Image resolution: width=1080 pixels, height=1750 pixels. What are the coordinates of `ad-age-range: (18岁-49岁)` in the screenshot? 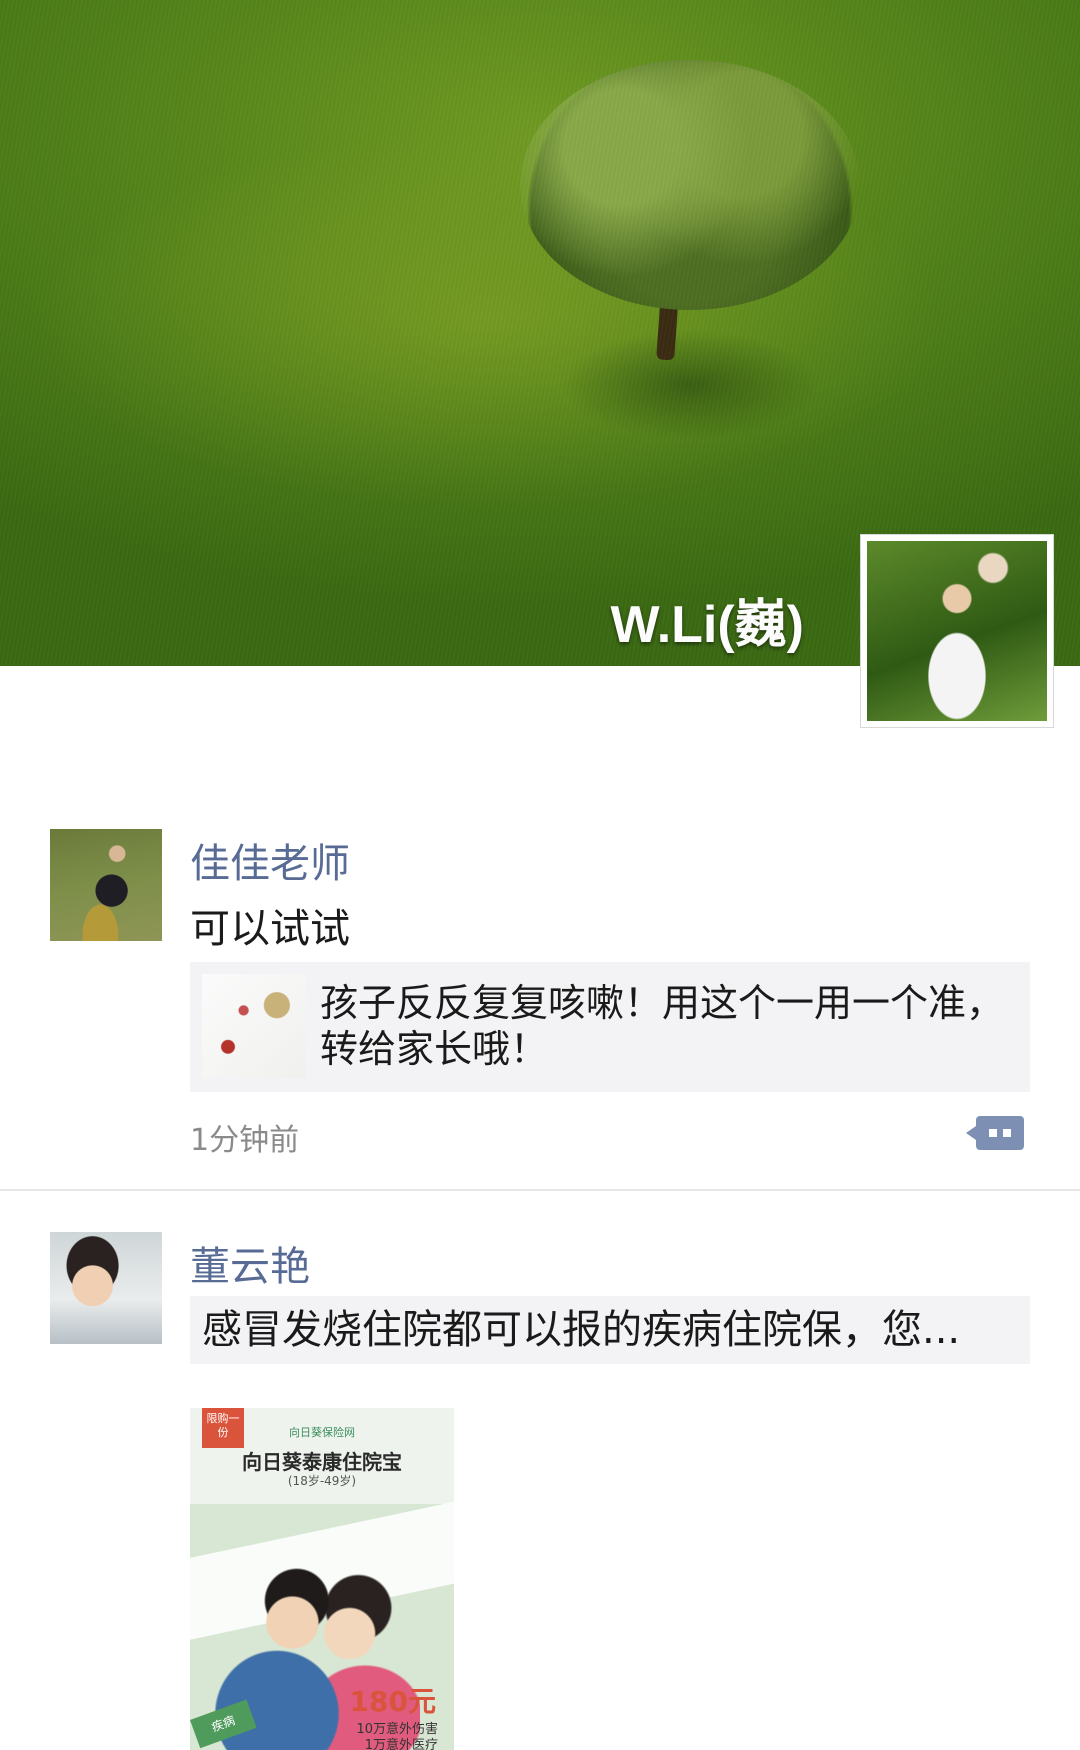 It's located at (322, 1481).